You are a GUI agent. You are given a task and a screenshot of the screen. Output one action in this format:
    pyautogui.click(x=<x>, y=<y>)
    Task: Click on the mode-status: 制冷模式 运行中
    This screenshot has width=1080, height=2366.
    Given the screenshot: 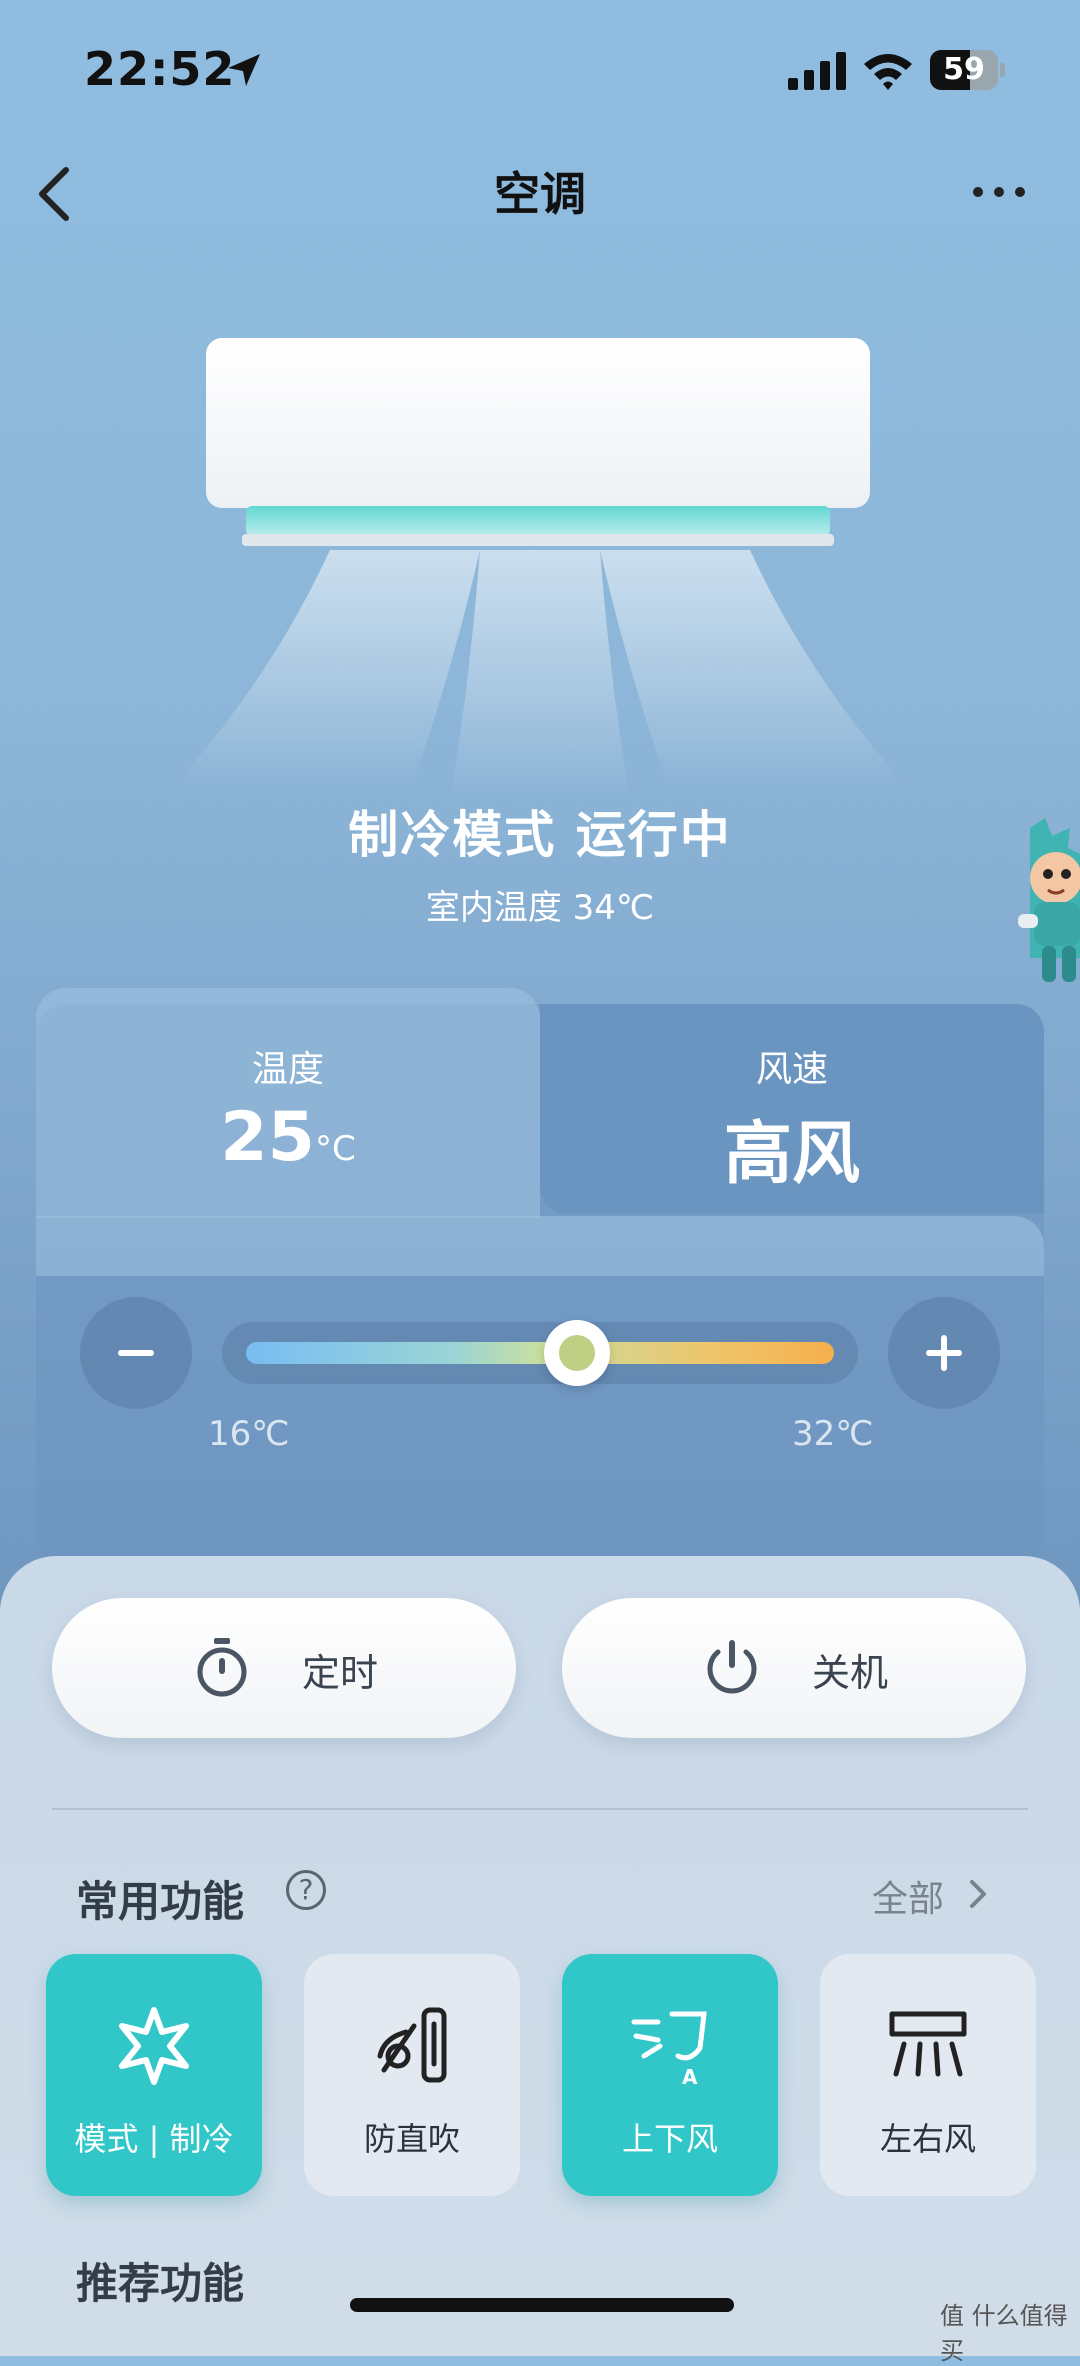 What is the action you would take?
    pyautogui.click(x=540, y=835)
    